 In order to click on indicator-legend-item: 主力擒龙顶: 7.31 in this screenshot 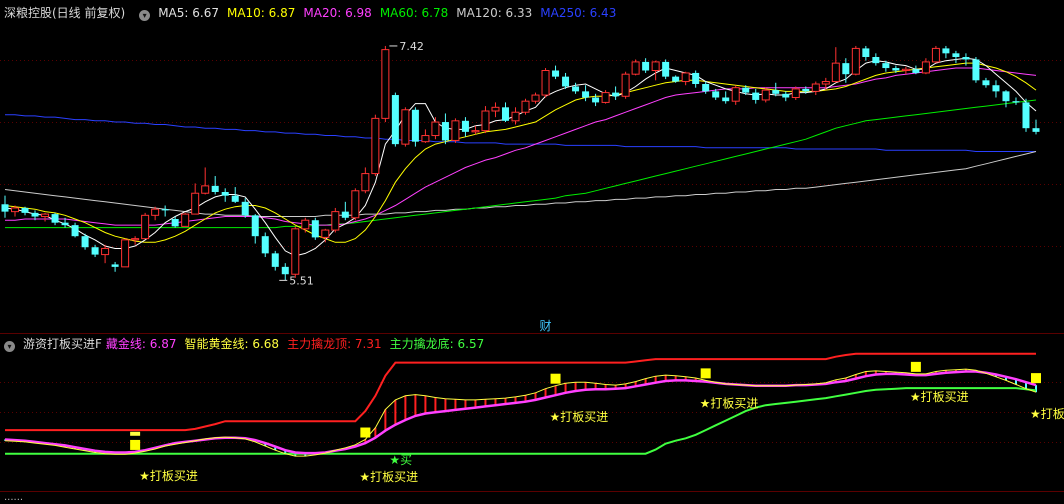, I will do `click(334, 344)`.